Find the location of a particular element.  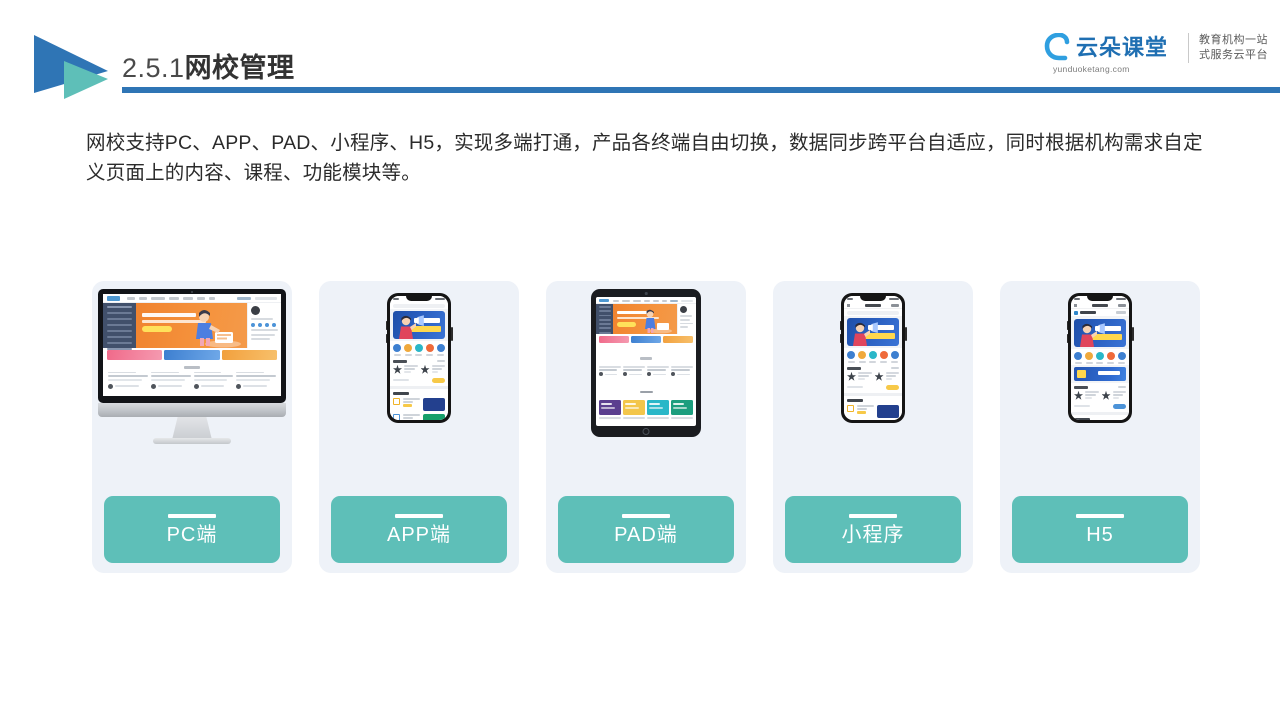

device-label-text: APP端 is located at coordinates (419, 535).